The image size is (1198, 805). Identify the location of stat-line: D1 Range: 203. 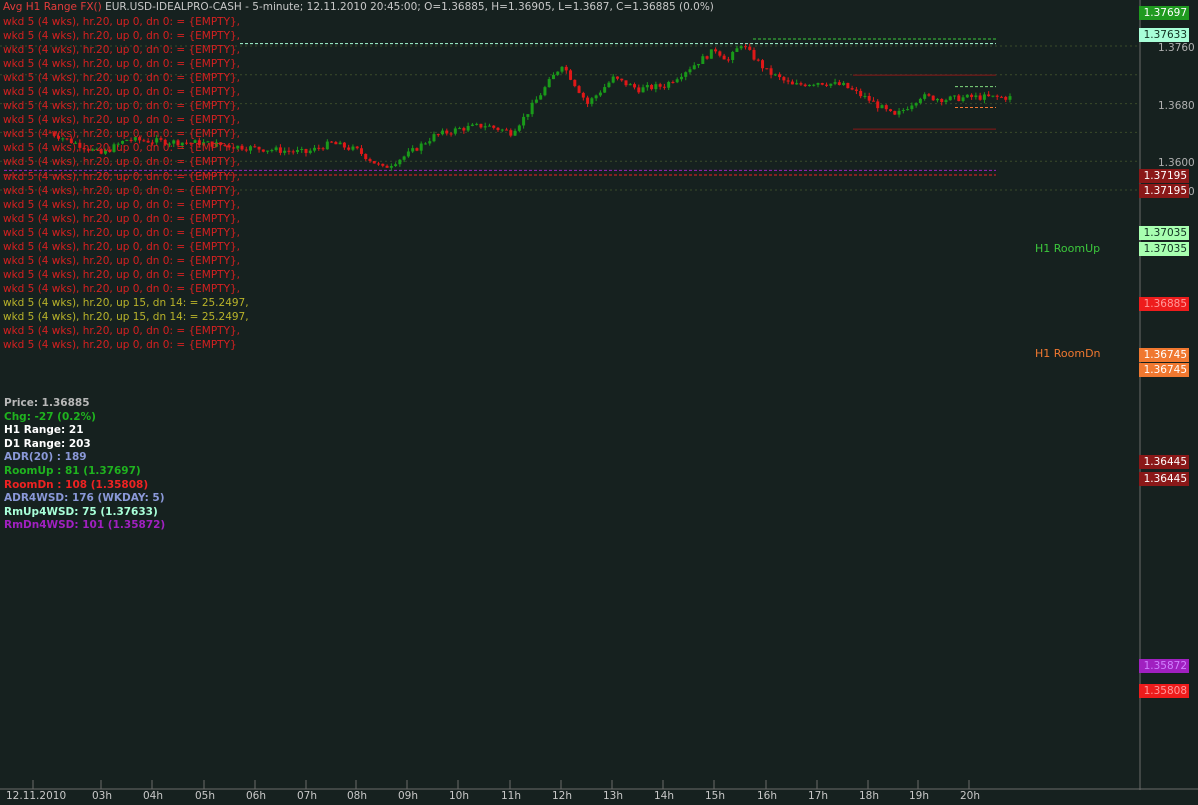
(47, 443).